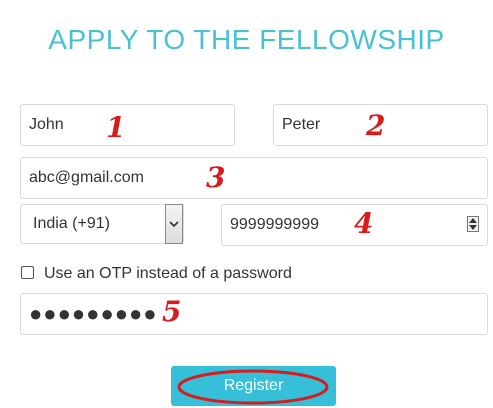  Describe the element at coordinates (174, 224) in the screenshot. I see `chevron-down-icon` at that location.